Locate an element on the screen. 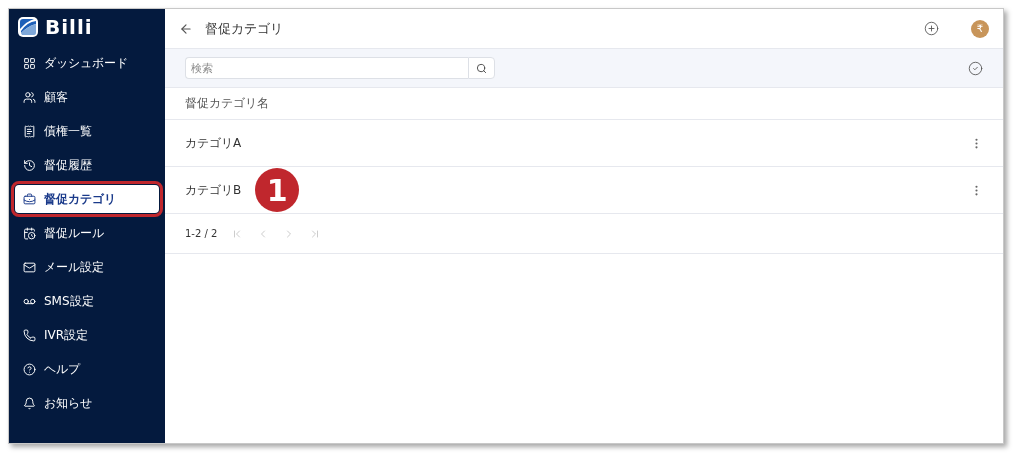 This screenshot has height=463, width=1024. table-cell: カテゴリA is located at coordinates (213, 143).